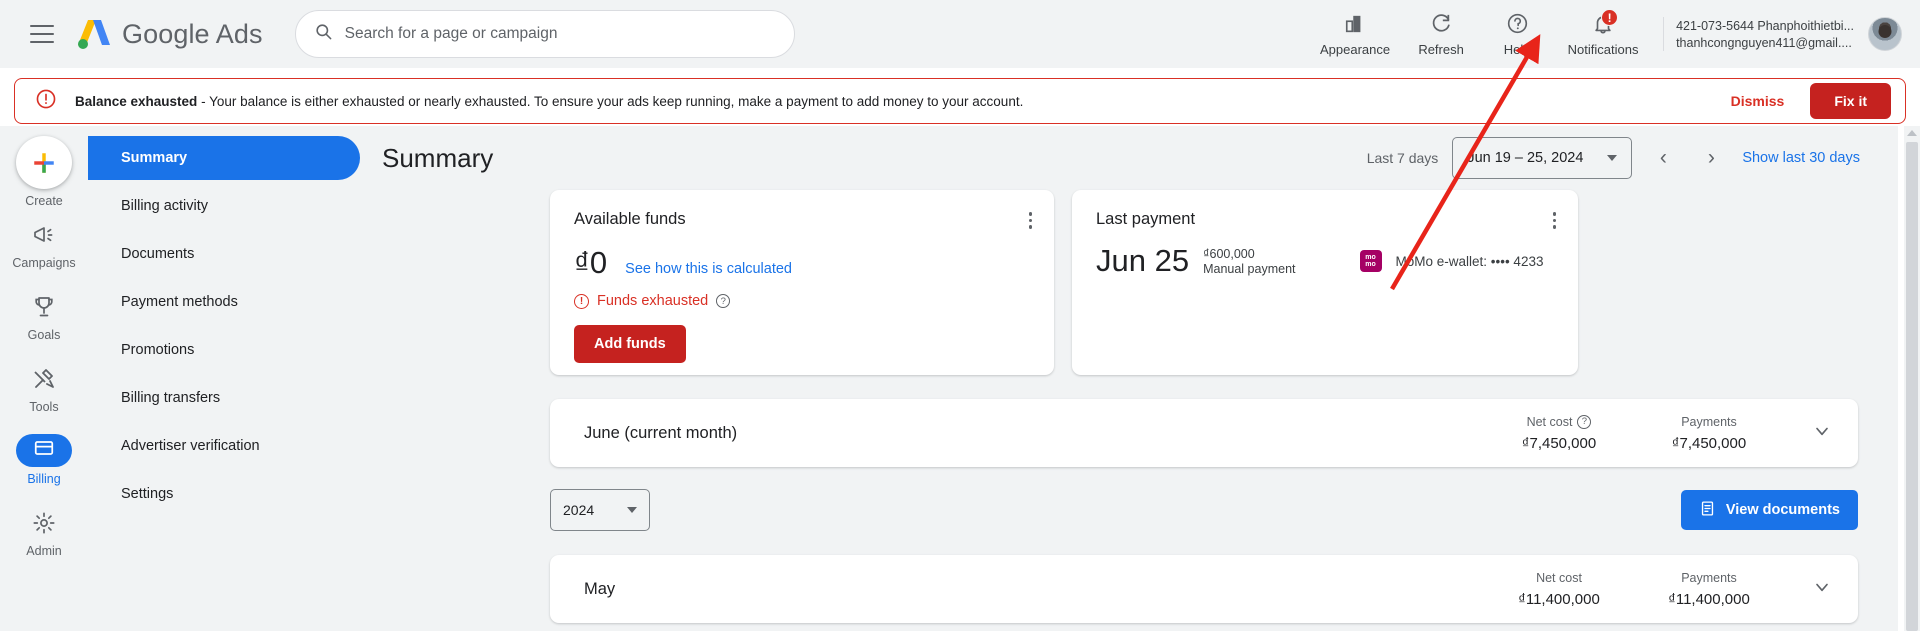  What do you see at coordinates (44, 532) in the screenshot?
I see `rail-item-admin: Admin` at bounding box center [44, 532].